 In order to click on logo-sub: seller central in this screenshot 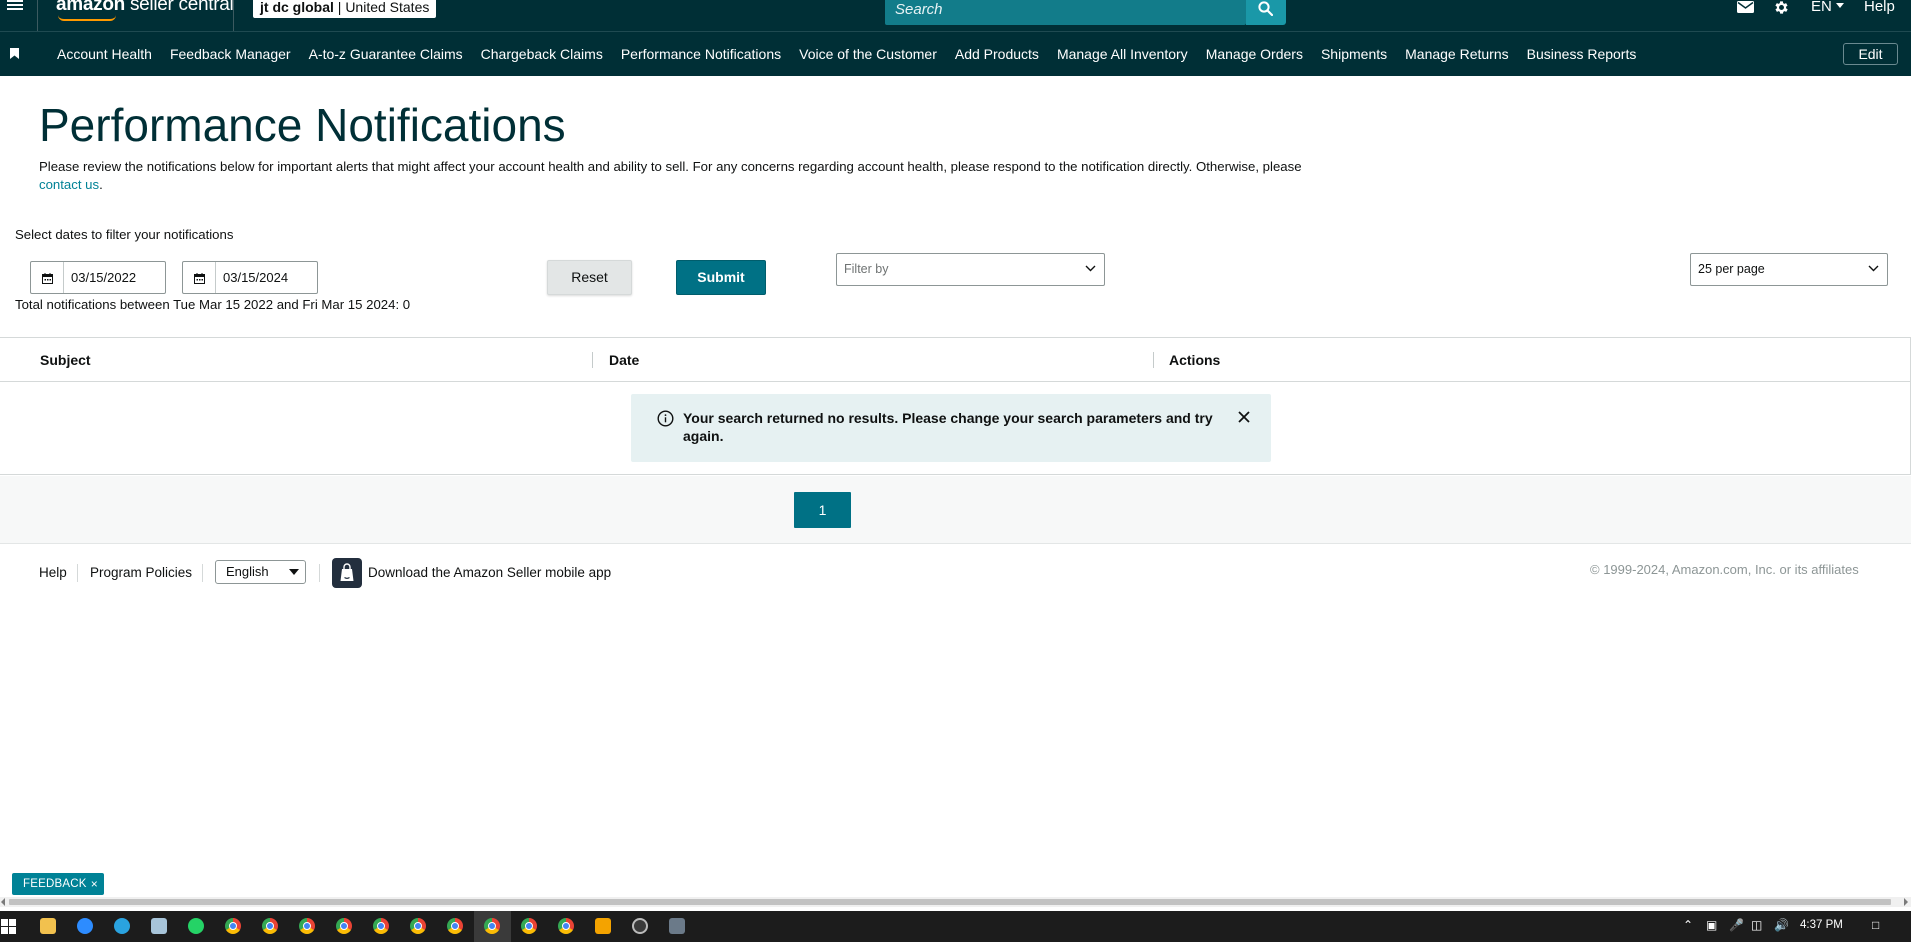, I will do `click(181, 7)`.